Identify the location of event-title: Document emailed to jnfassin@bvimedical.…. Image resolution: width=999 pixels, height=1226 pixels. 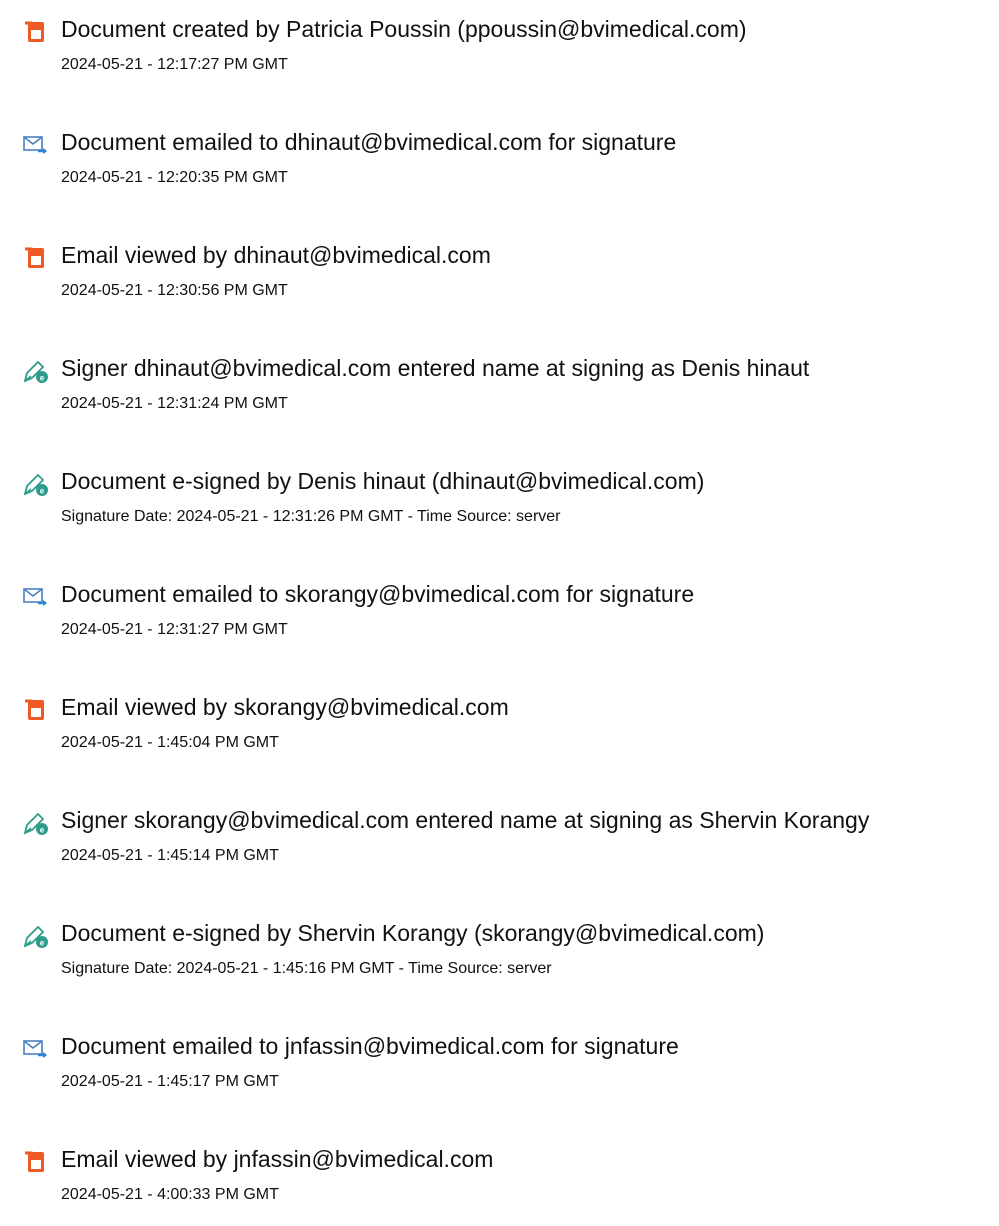
(370, 1046).